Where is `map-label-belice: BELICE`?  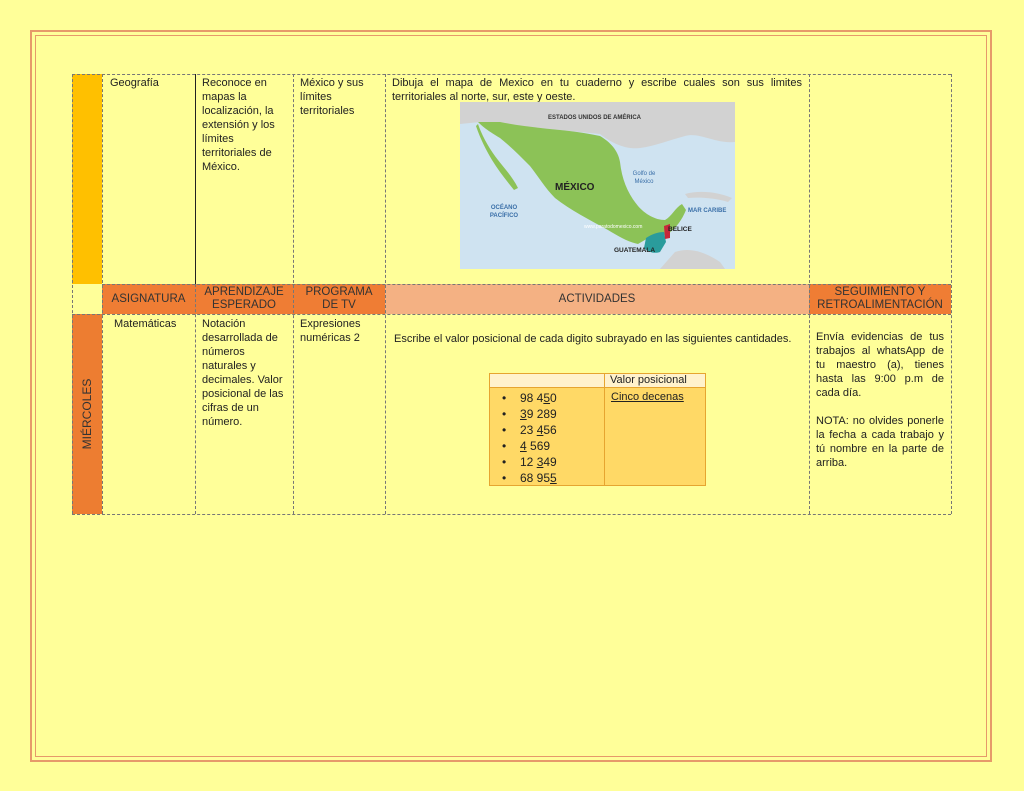
map-label-belice: BELICE is located at coordinates (680, 229).